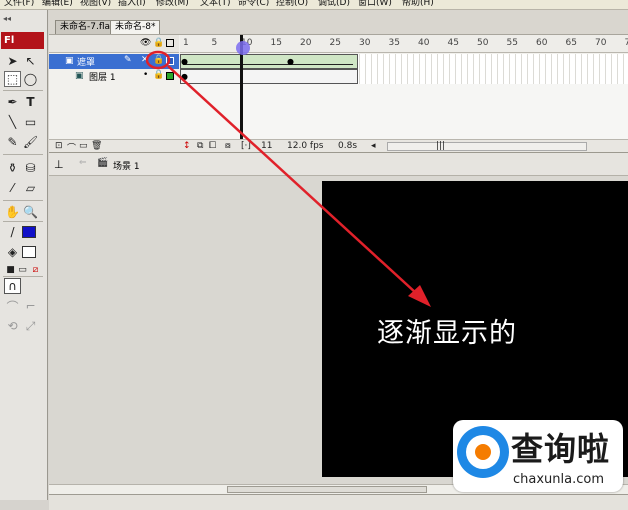 Image resolution: width=628 pixels, height=510 pixels. Describe the element at coordinates (59, 164) in the screenshot. I see `timeline-toggle-icon: ⊥` at that location.